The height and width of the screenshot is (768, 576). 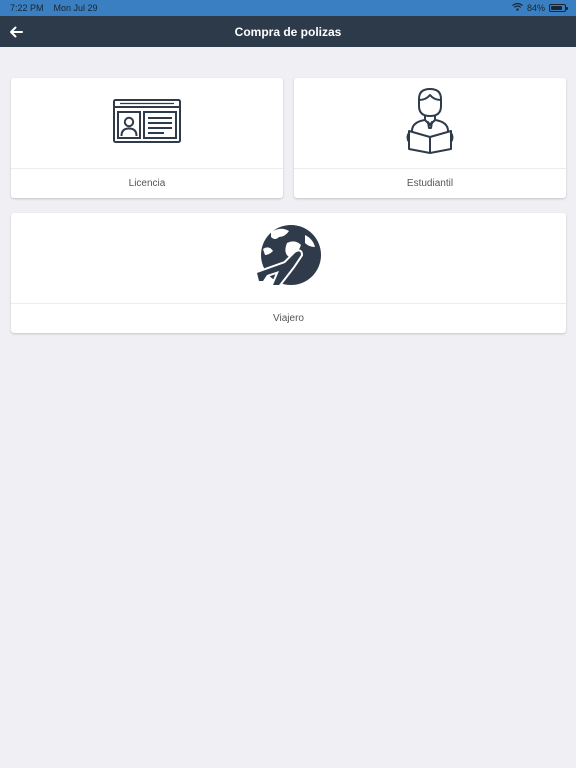 What do you see at coordinates (75, 8) in the screenshot?
I see `status-date: Mon Jul 29` at bounding box center [75, 8].